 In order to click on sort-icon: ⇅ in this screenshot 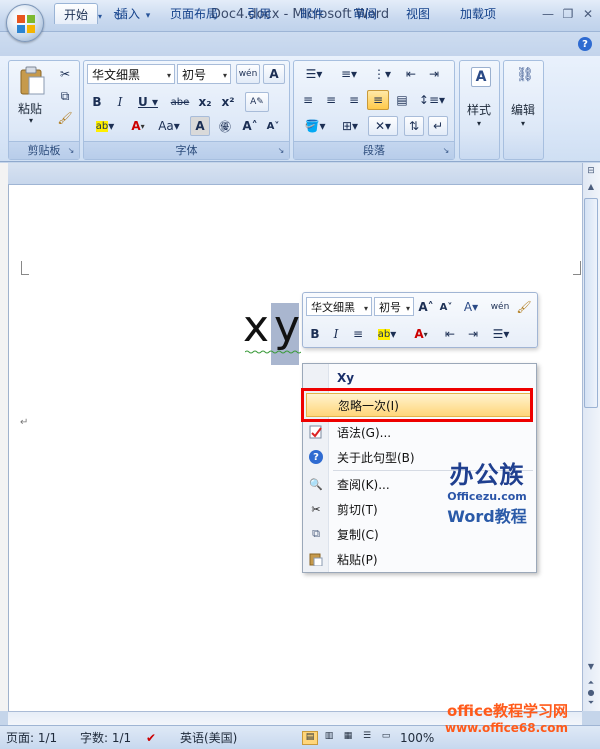, I will do `click(414, 126)`.